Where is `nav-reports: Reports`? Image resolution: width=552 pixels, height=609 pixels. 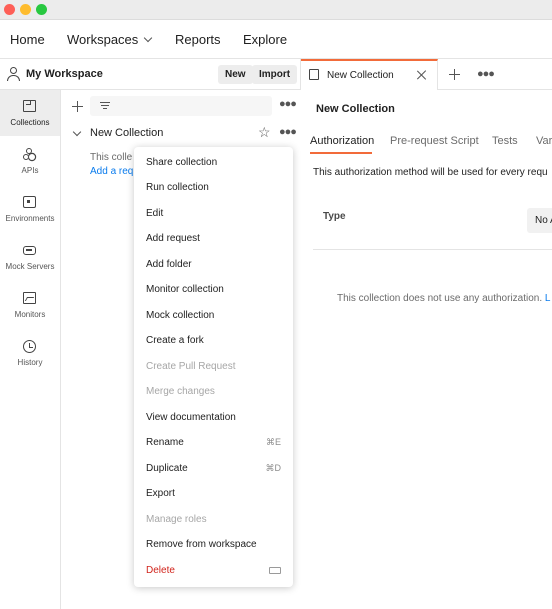
nav-reports: Reports is located at coordinates (198, 39).